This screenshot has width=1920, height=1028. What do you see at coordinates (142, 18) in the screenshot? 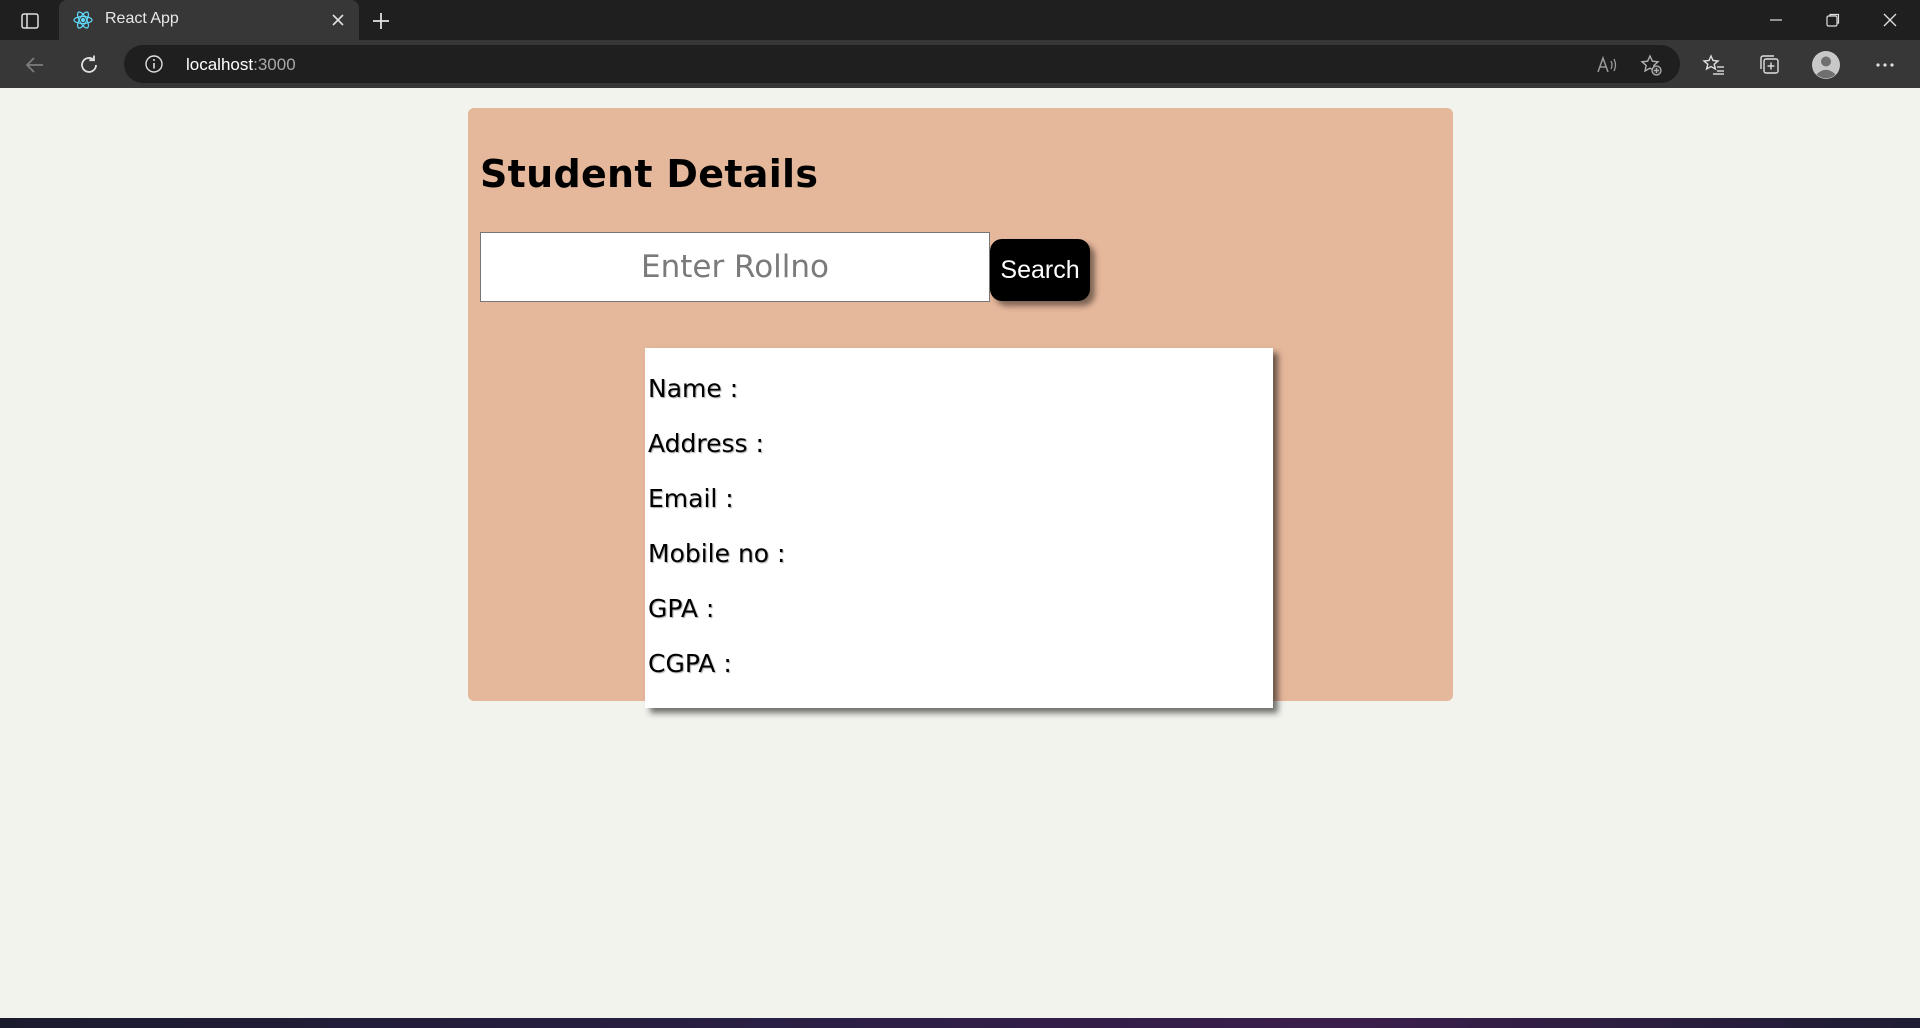
I see `tab-title: React App` at bounding box center [142, 18].